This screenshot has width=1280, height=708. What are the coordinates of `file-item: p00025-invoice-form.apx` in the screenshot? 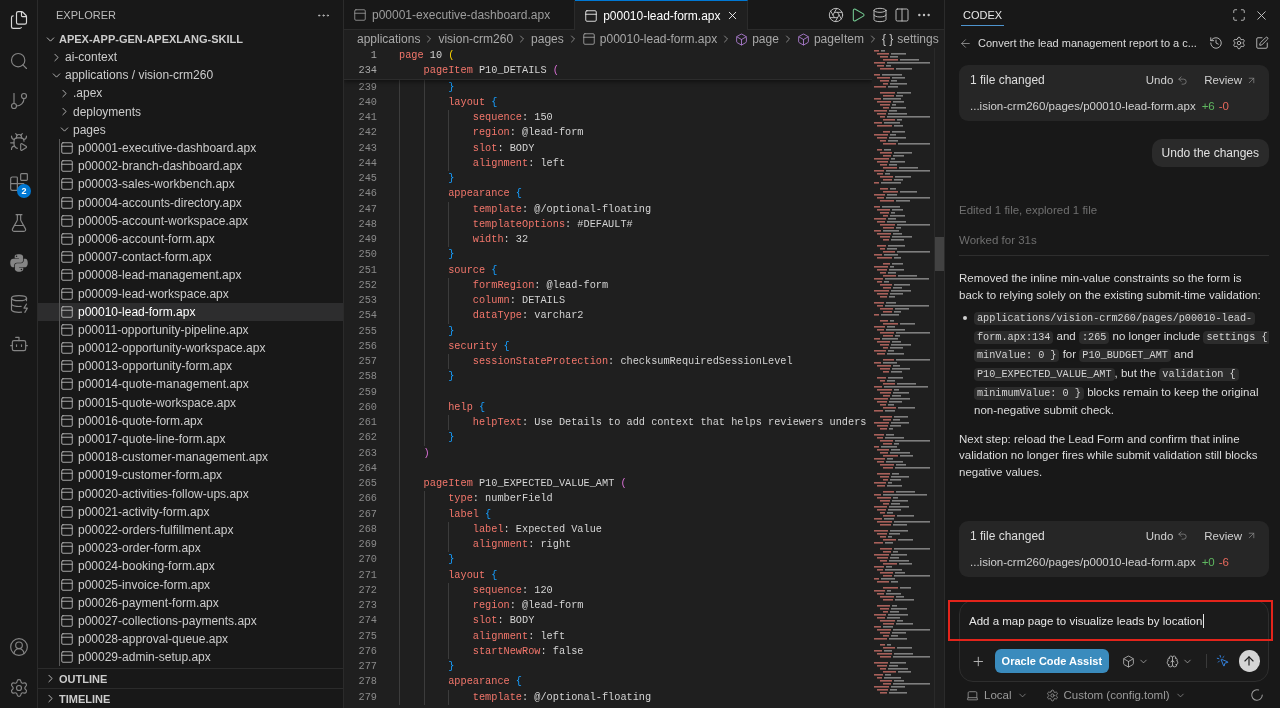 It's located at (190, 584).